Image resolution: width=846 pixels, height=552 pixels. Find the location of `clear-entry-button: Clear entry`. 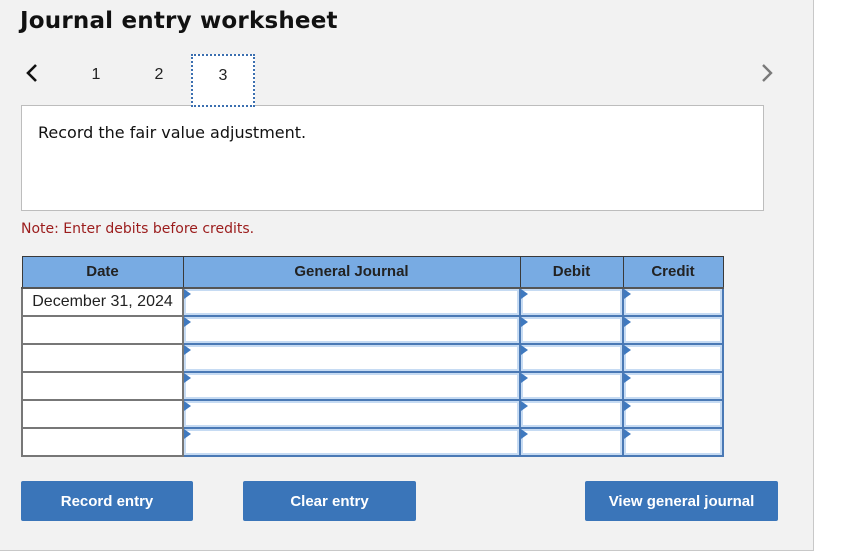

clear-entry-button: Clear entry is located at coordinates (329, 501).